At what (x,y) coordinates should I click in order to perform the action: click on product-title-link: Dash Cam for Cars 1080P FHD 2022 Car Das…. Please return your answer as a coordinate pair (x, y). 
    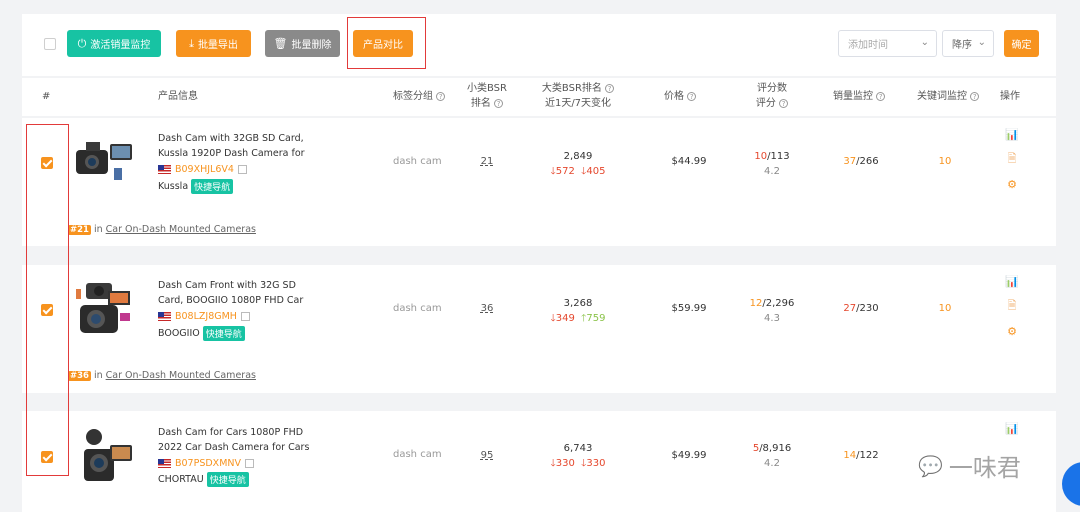
    Looking at the image, I should click on (243, 440).